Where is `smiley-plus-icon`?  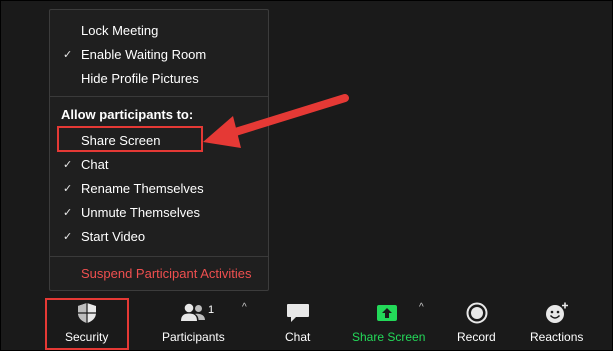
smiley-plus-icon is located at coordinates (557, 312).